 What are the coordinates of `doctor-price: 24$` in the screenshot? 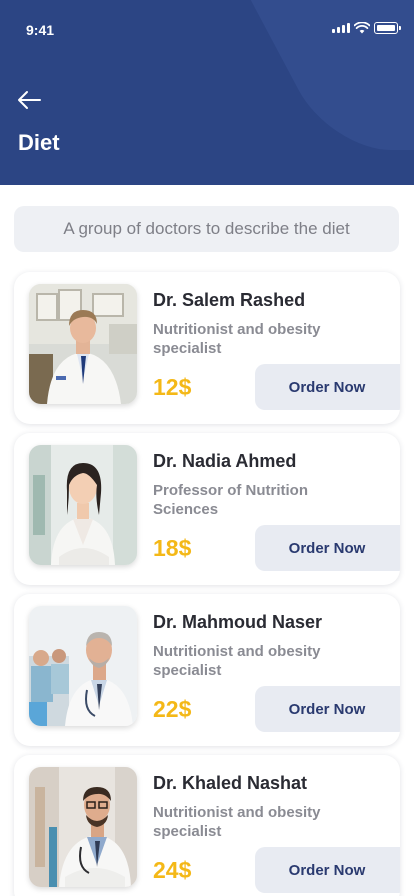 It's located at (172, 870).